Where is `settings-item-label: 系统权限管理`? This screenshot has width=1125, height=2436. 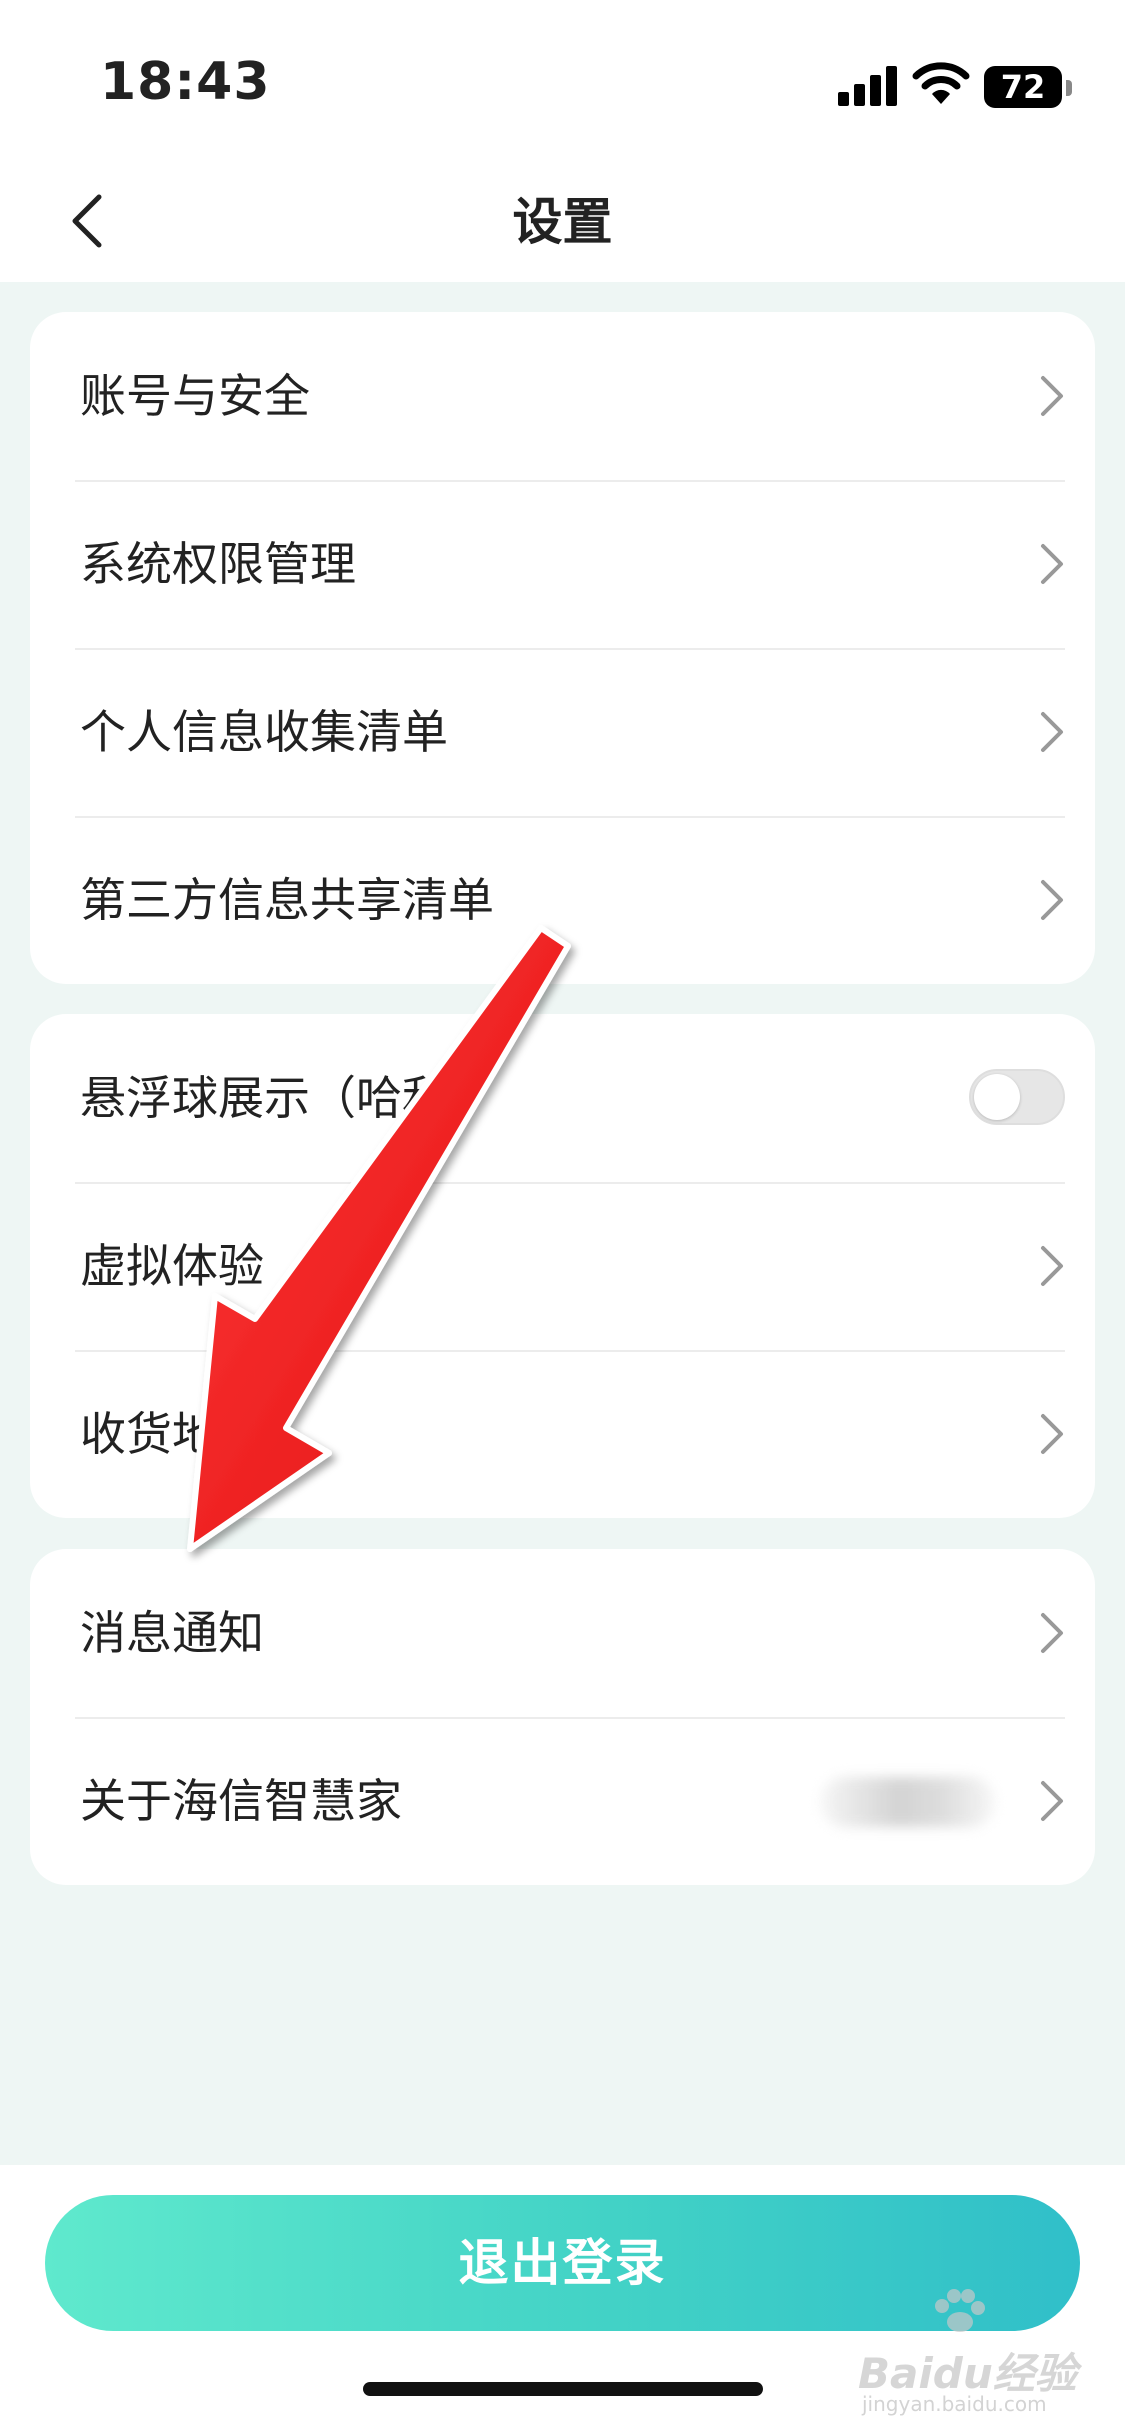
settings-item-label: 系统权限管理 is located at coordinates (218, 564).